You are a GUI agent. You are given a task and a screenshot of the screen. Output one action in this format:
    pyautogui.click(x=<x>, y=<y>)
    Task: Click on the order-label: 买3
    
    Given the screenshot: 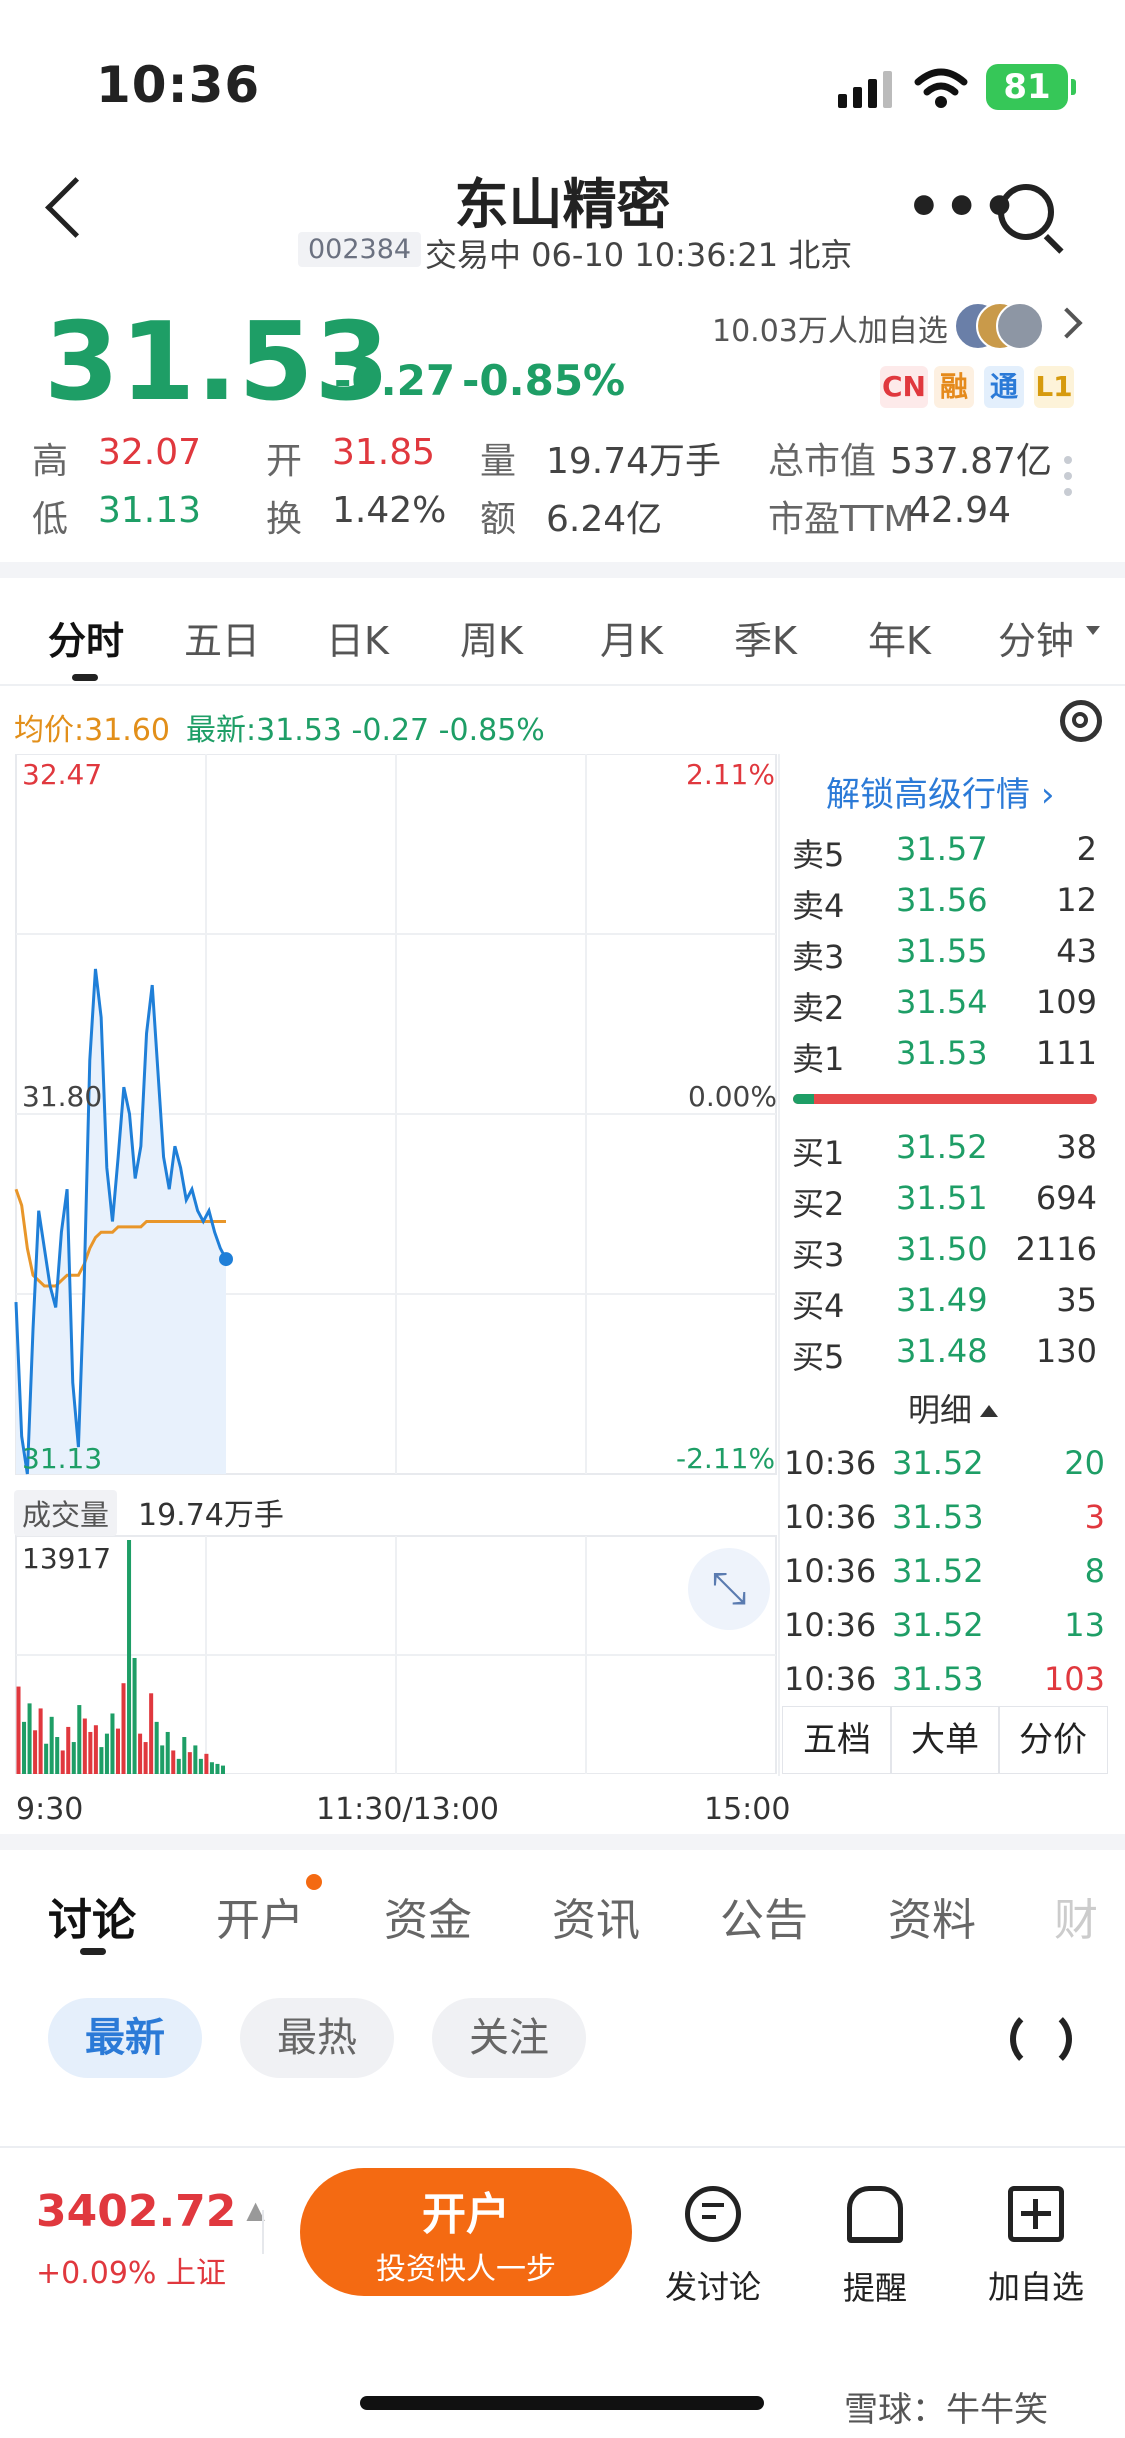 What is the action you would take?
    pyautogui.click(x=818, y=1255)
    